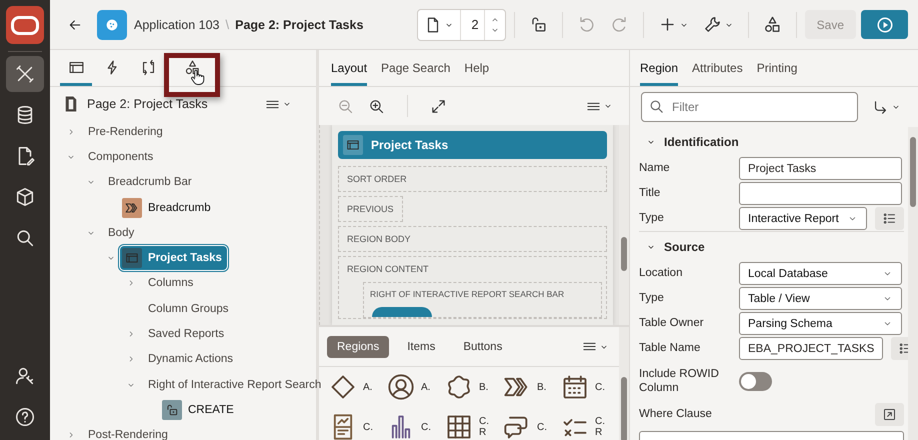  Describe the element at coordinates (421, 347) in the screenshot. I see `tab: Items` at that location.